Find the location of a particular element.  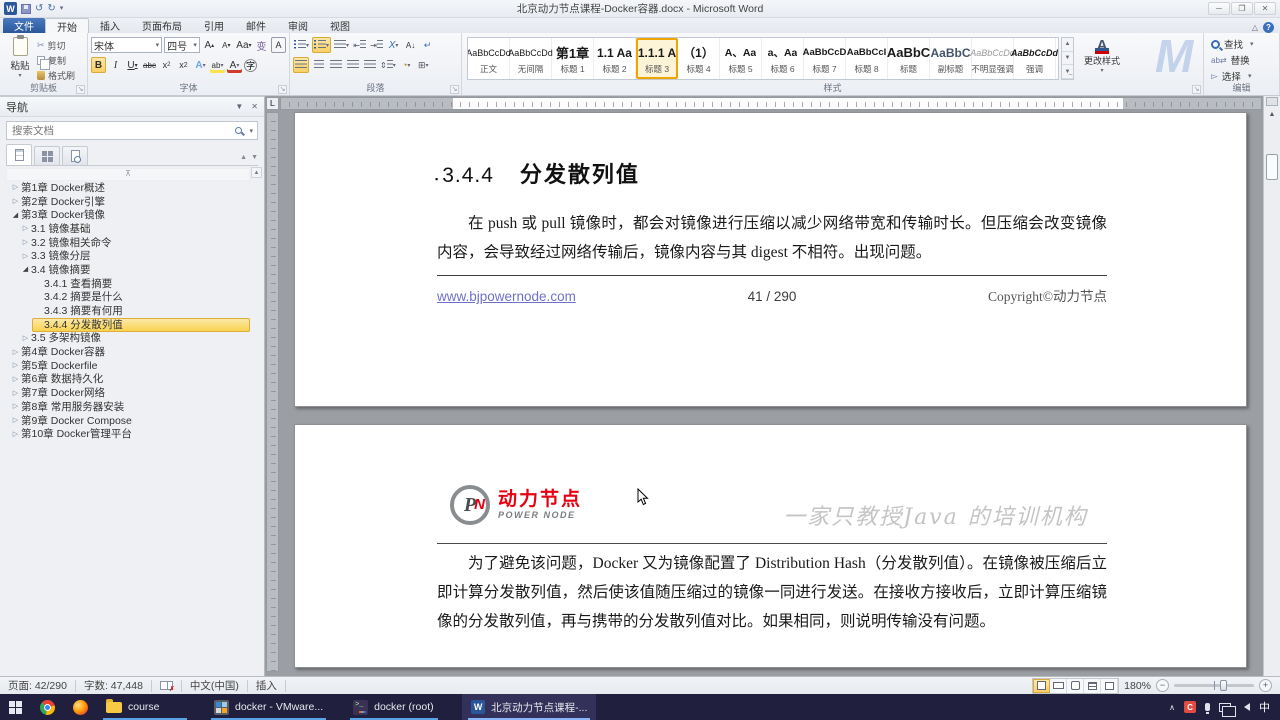

zoom-level: 180% is located at coordinates (1137, 686).